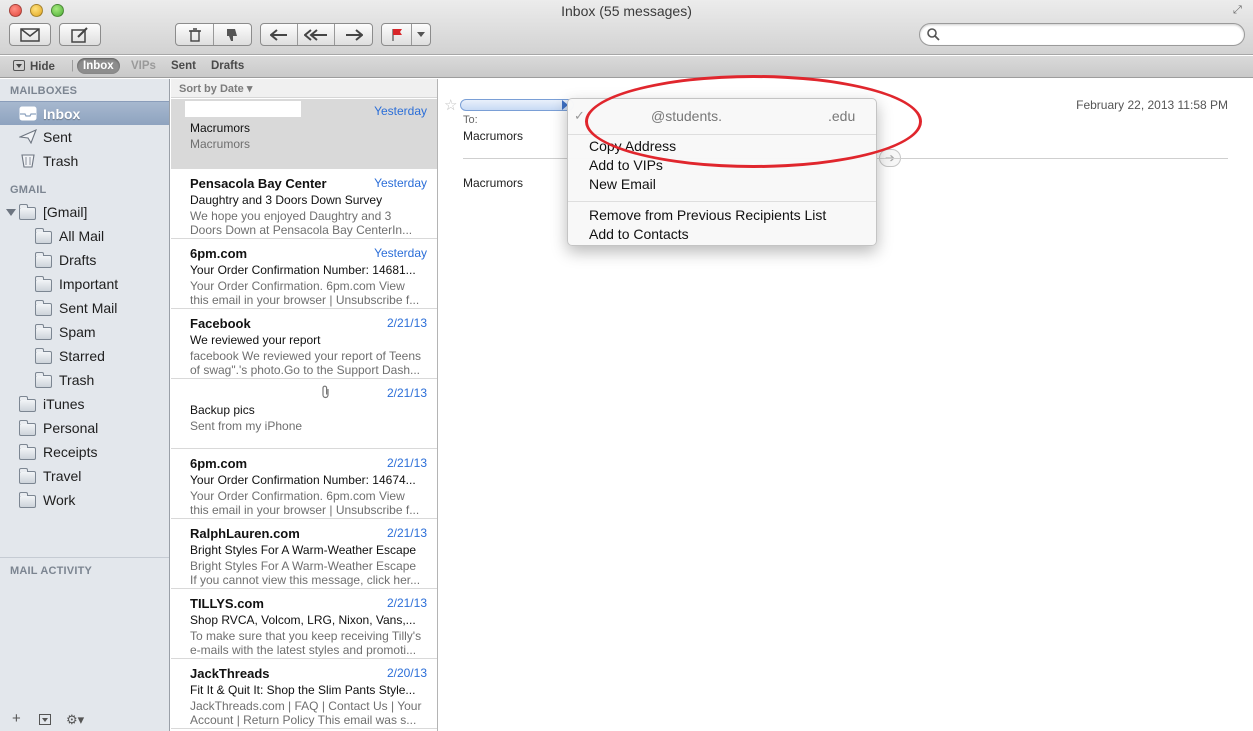  What do you see at coordinates (622, 184) in the screenshot?
I see `menu-item-new-email: New Email` at bounding box center [622, 184].